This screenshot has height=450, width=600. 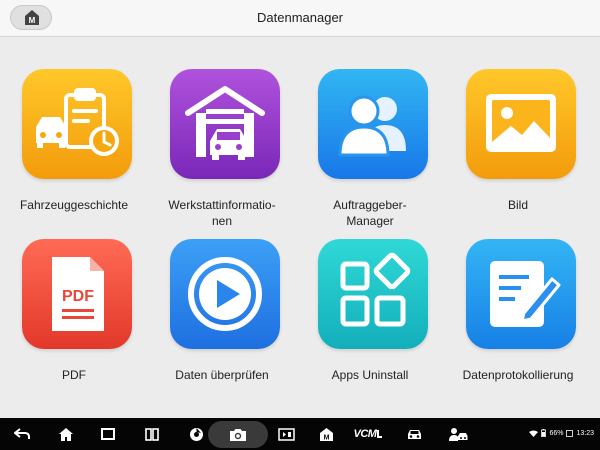 I want to click on maxisys-home-button: M, so click(x=326, y=434).